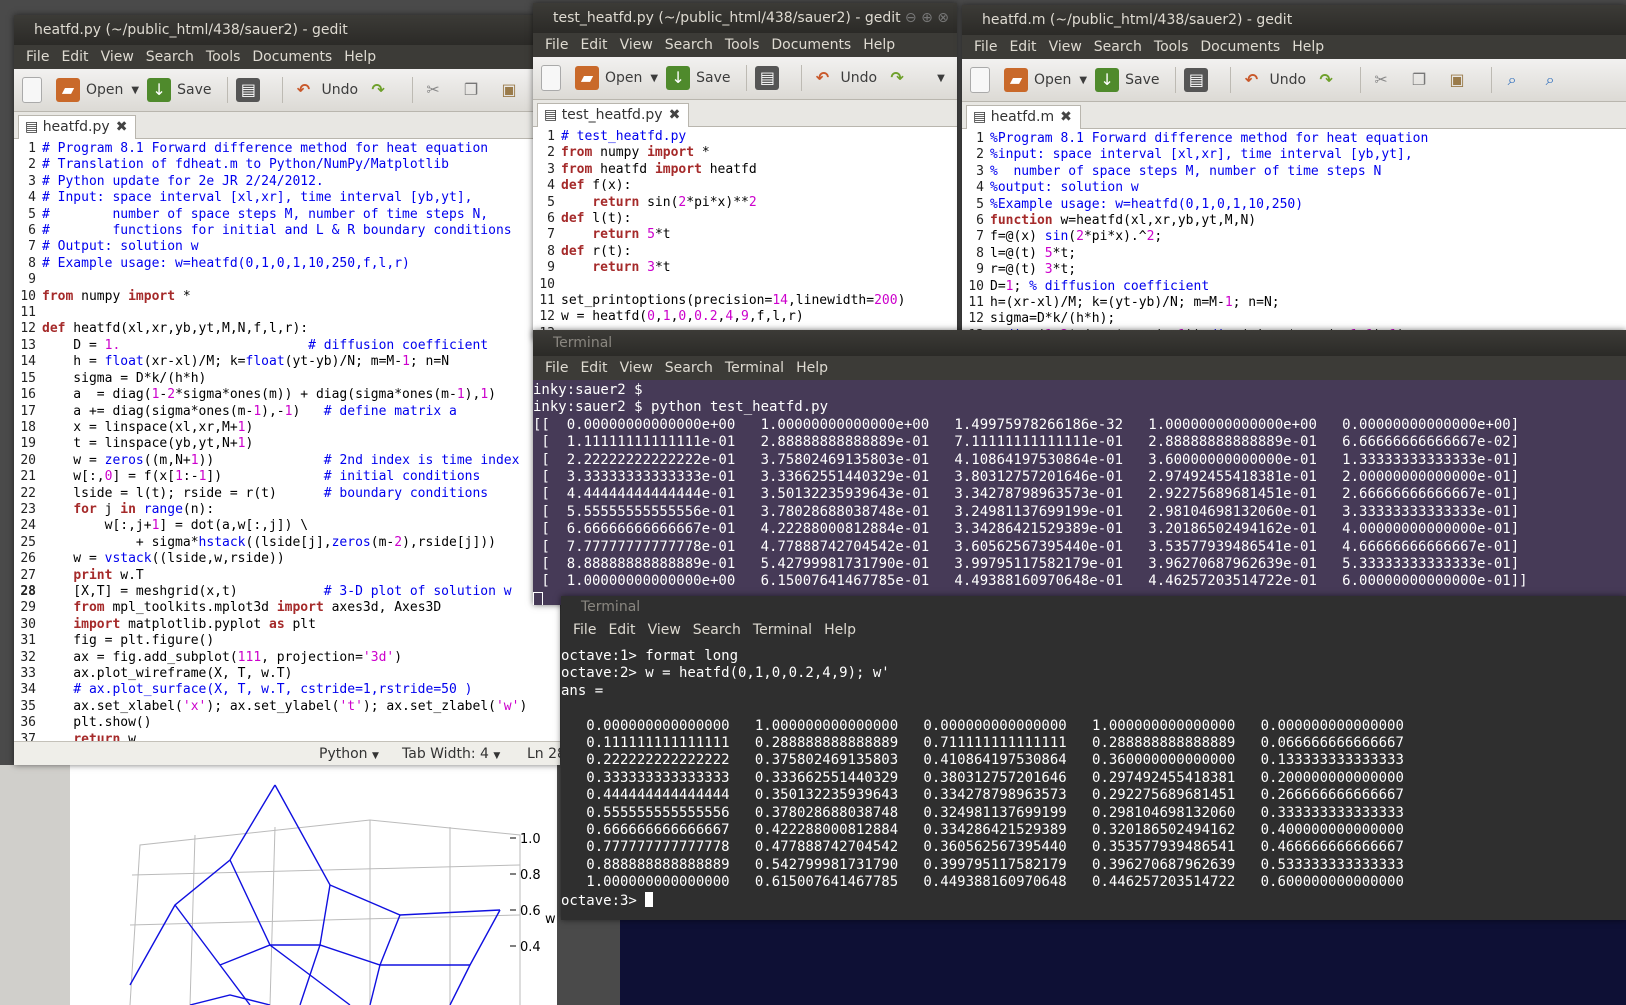 This screenshot has height=1005, width=1626. Describe the element at coordinates (137, 444) in the screenshot. I see `code-line: 19 t = linspace(yb,yt,N+1)` at that location.